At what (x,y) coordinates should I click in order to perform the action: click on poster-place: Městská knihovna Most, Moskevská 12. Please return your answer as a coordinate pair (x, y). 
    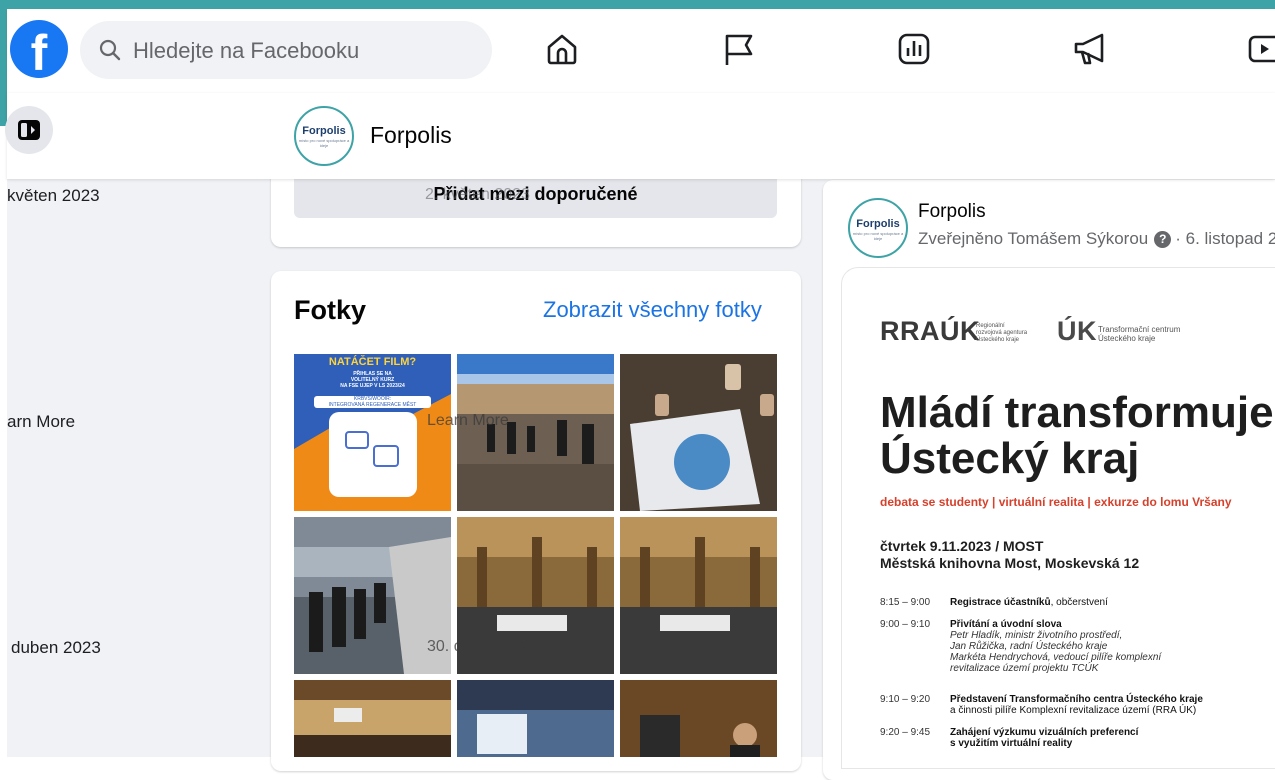
    Looking at the image, I should click on (1010, 563).